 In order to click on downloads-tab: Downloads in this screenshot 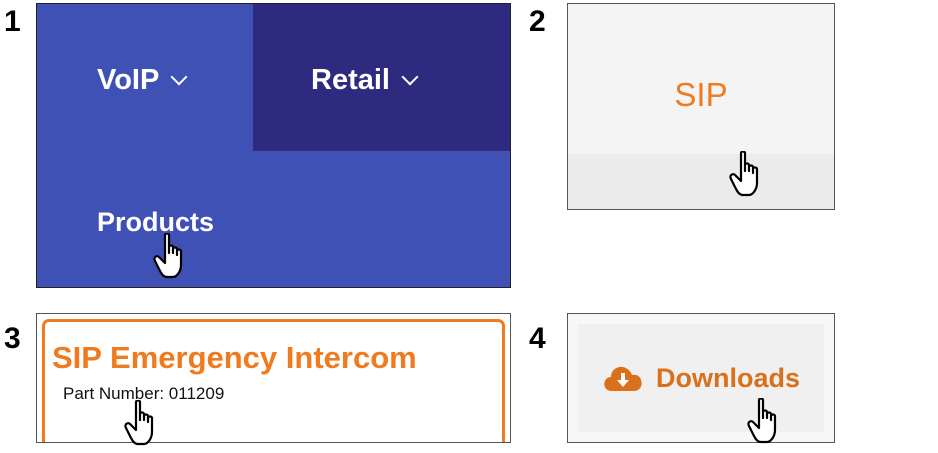, I will do `click(701, 378)`.